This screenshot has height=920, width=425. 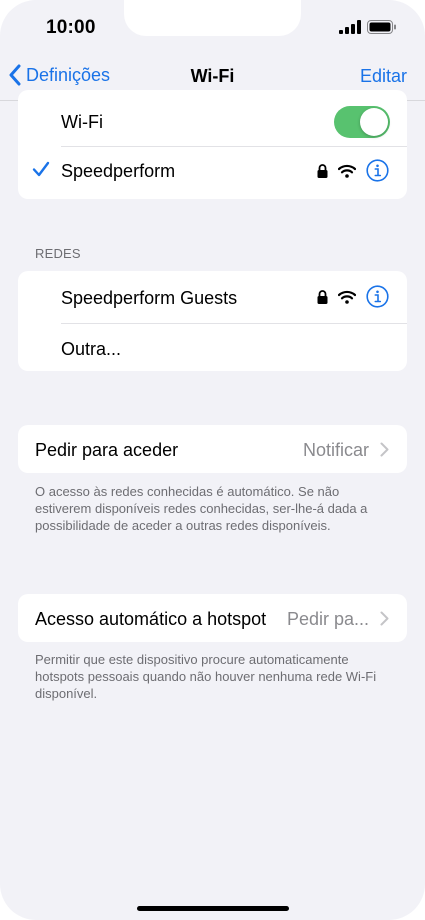 What do you see at coordinates (58, 253) in the screenshot?
I see `networks-section-header: REDES` at bounding box center [58, 253].